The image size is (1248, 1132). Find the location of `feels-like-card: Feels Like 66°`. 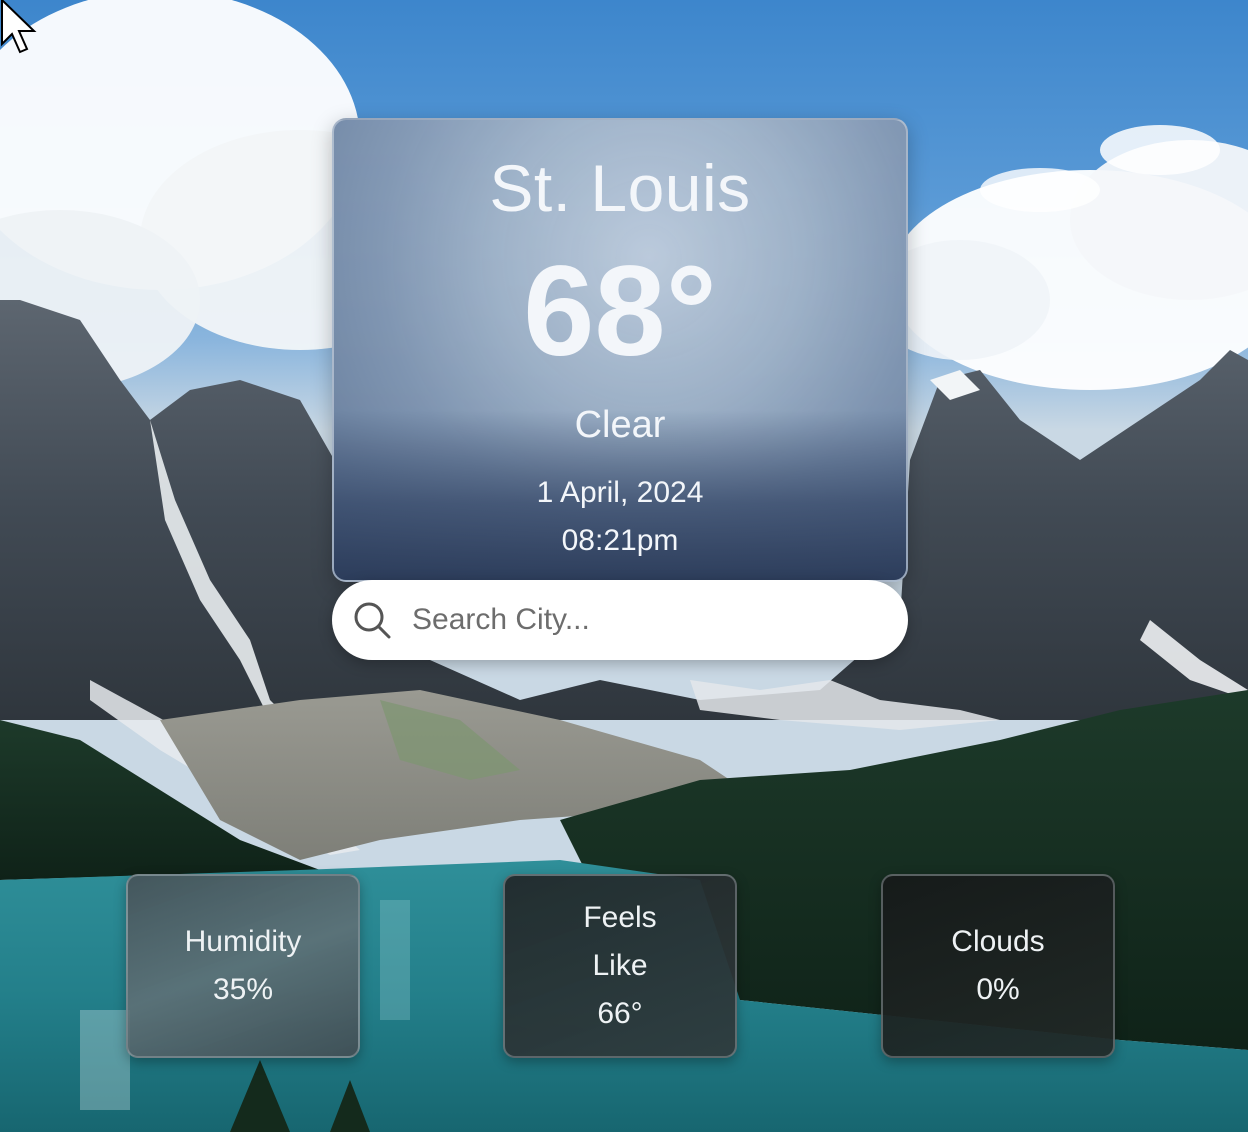

feels-like-card: Feels Like 66° is located at coordinates (620, 966).